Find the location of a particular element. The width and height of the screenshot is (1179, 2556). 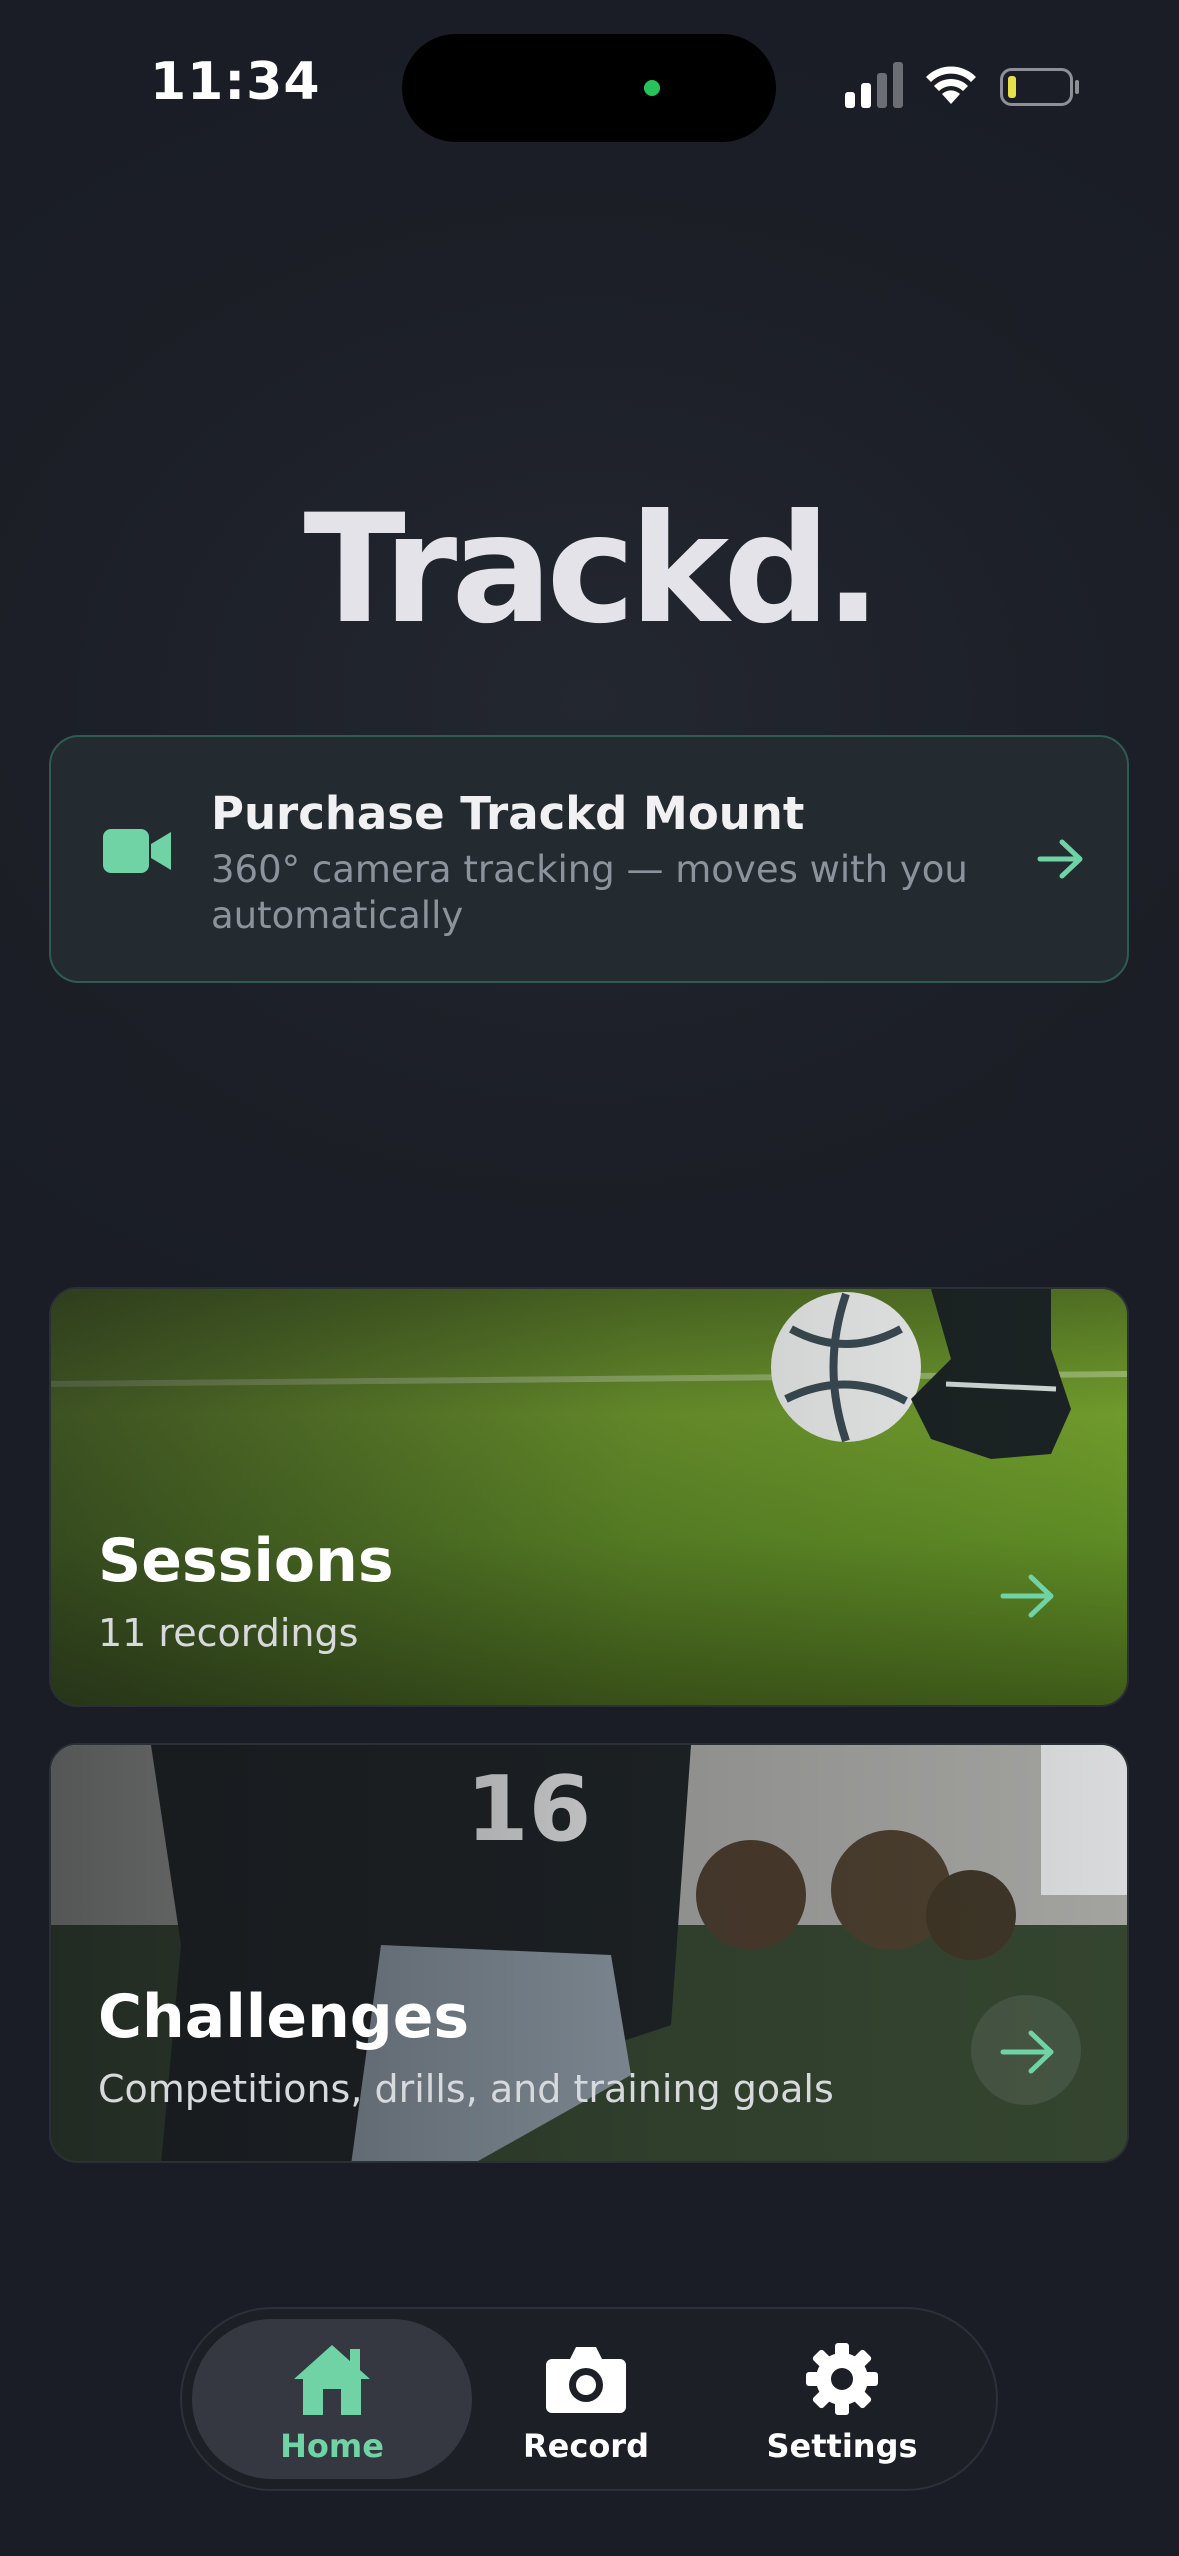

bottom-tab-bar: Home Record Settings is located at coordinates (589, 2399).